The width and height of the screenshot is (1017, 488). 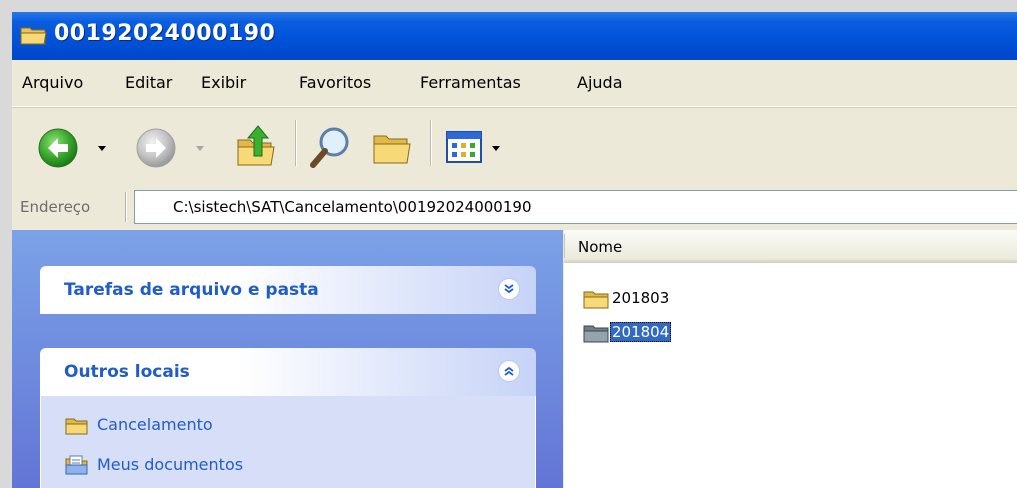 I want to click on address-label: Endereço, so click(x=55, y=207).